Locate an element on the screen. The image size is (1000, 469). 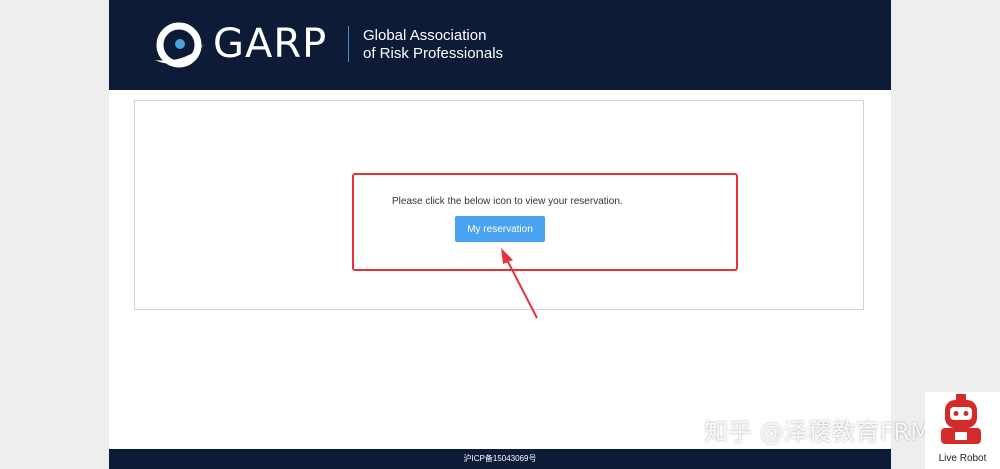
tagline-line-2: of Risk Professionals is located at coordinates (433, 53).